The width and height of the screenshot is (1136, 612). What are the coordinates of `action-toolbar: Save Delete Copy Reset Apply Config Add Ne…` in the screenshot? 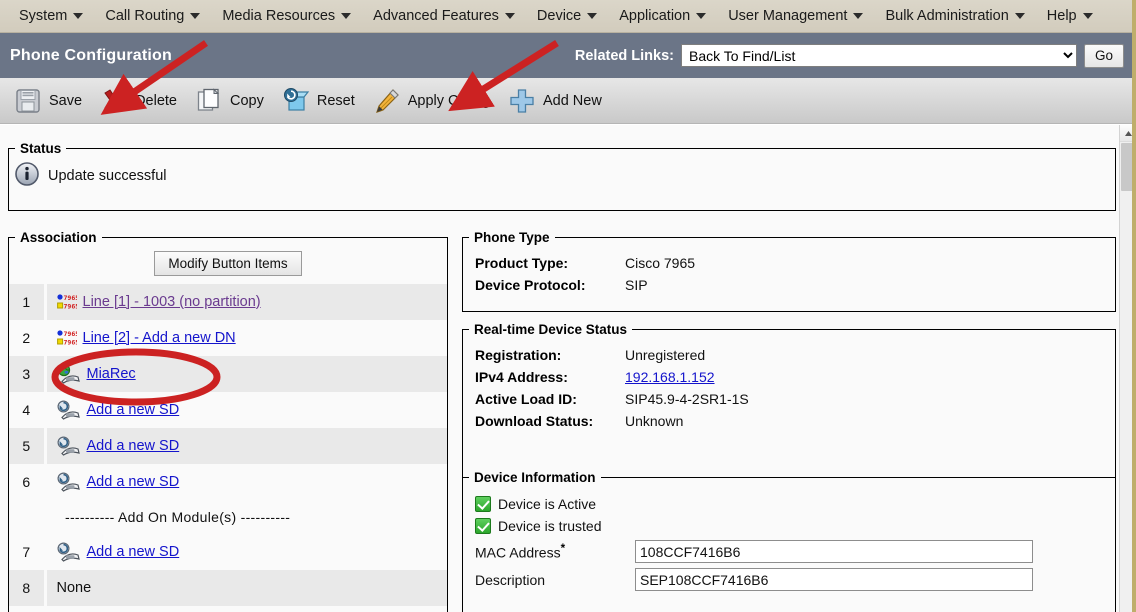 It's located at (568, 101).